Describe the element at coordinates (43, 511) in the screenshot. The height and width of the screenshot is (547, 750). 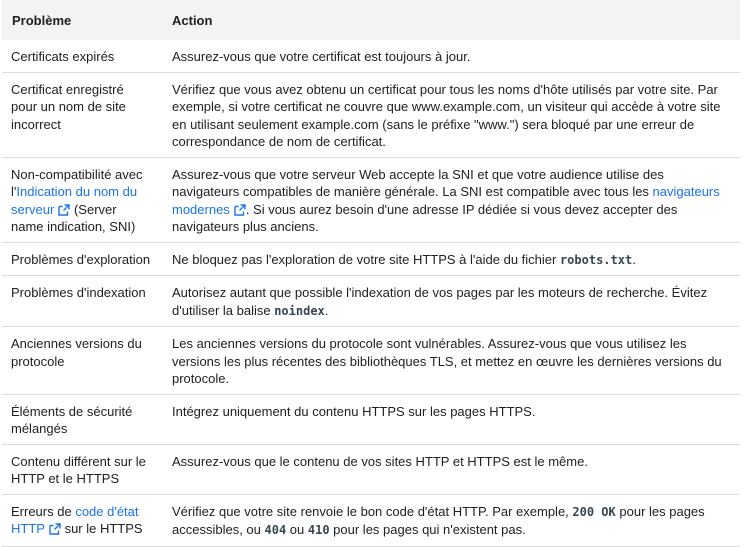
I see `problem-text: Erreurs de` at that location.